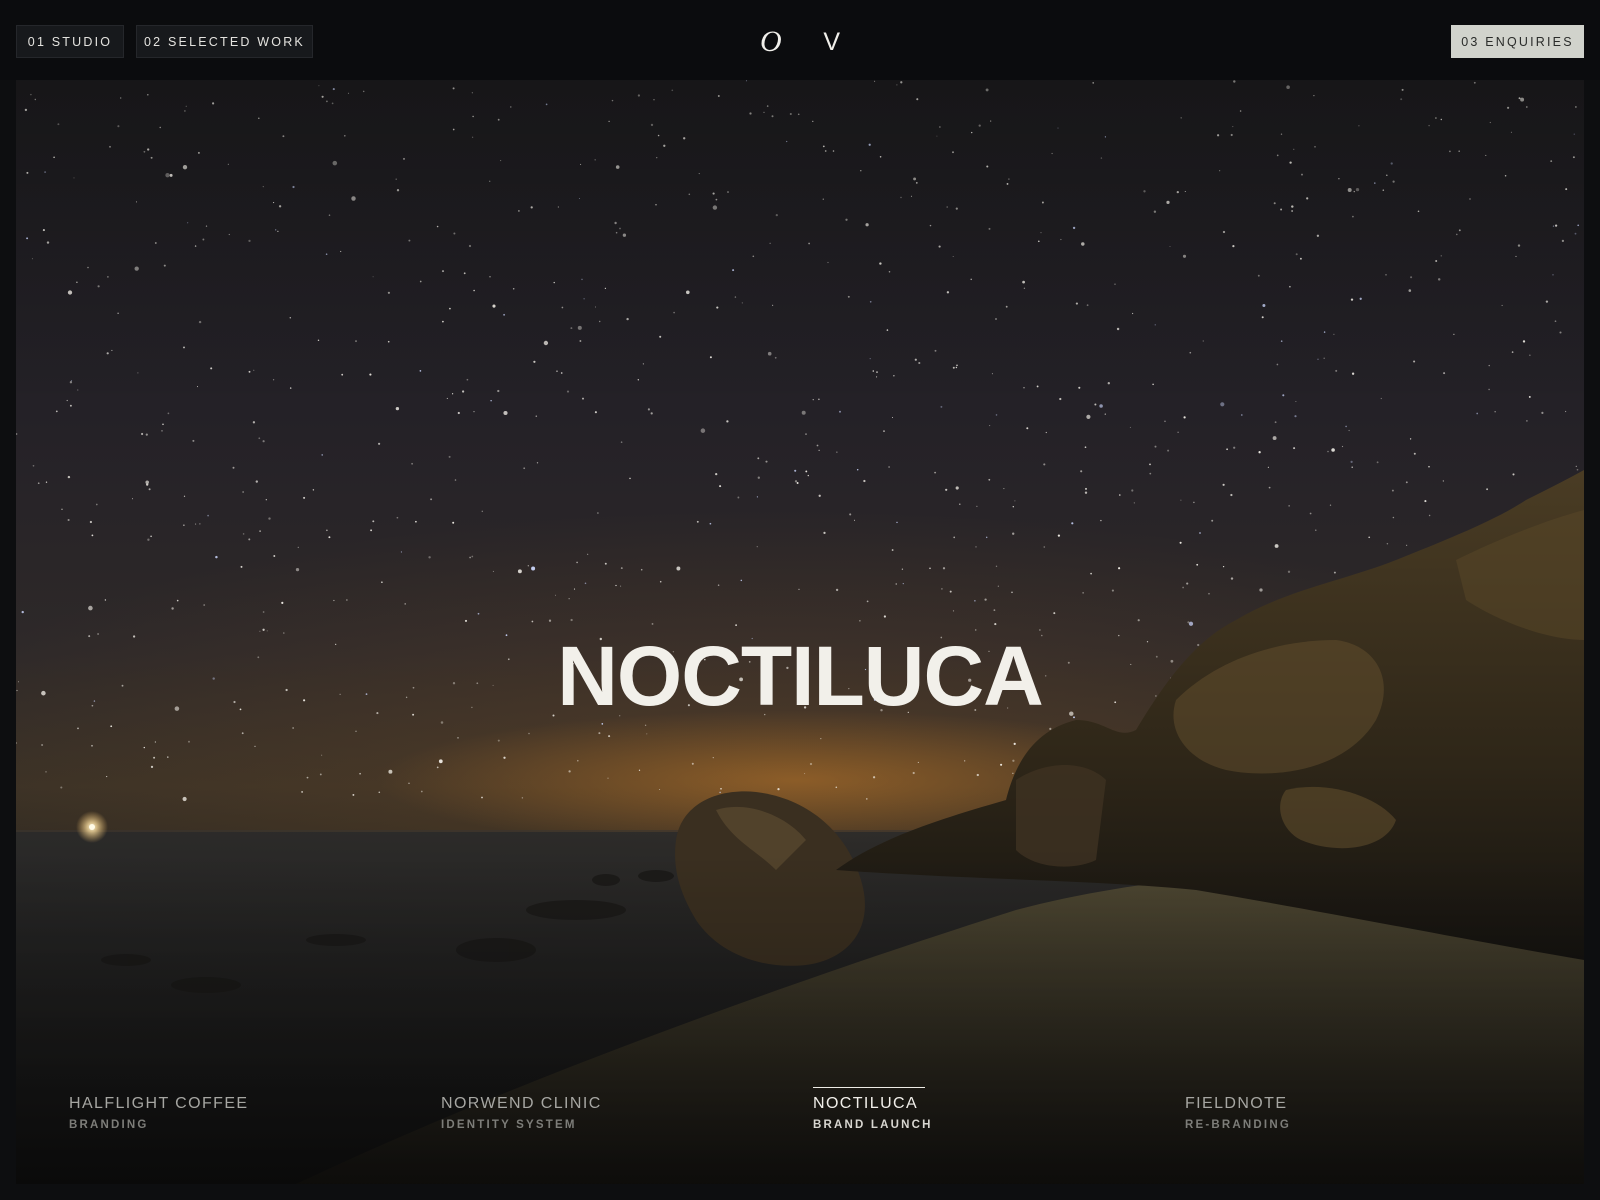 Image resolution: width=1600 pixels, height=1200 pixels. What do you see at coordinates (70, 41) in the screenshot?
I see `nav-studio-button: 01 STUDIO` at bounding box center [70, 41].